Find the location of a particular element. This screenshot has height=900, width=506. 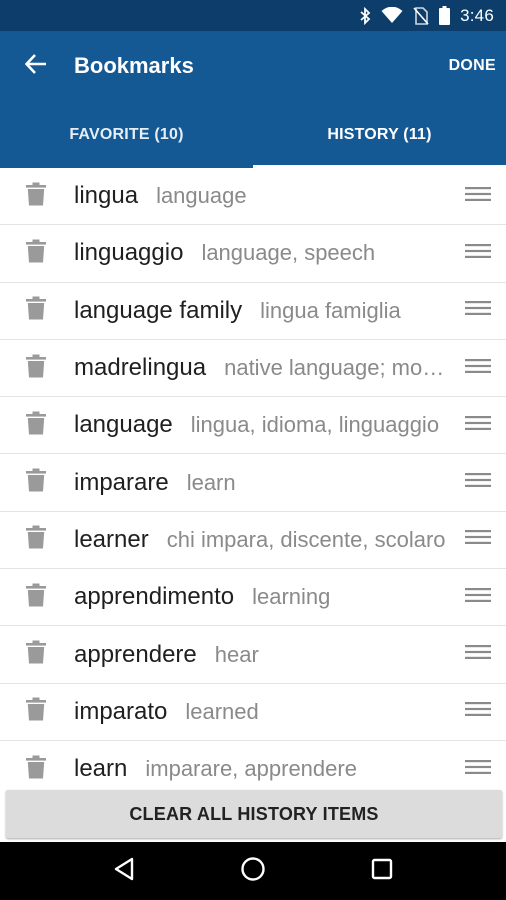

nav-back-icon is located at coordinates (124, 871).